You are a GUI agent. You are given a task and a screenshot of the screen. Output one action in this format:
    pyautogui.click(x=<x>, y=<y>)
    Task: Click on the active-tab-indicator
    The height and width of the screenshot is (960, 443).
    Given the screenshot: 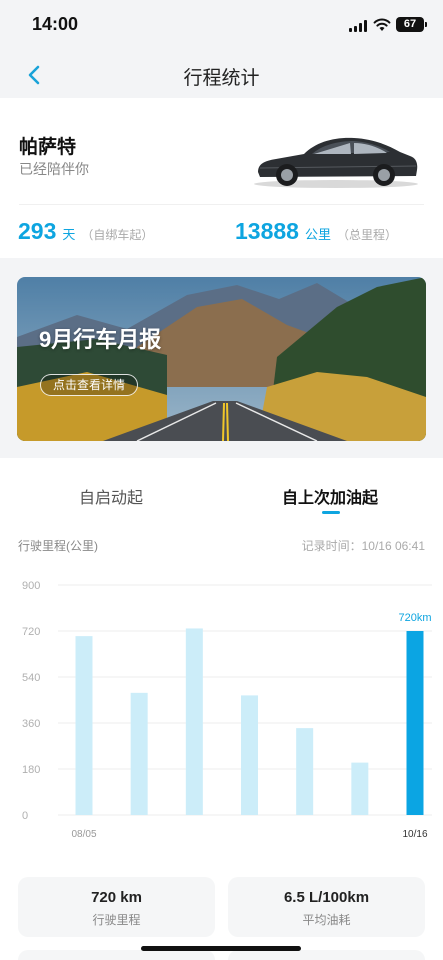 What is the action you would take?
    pyautogui.click(x=331, y=512)
    